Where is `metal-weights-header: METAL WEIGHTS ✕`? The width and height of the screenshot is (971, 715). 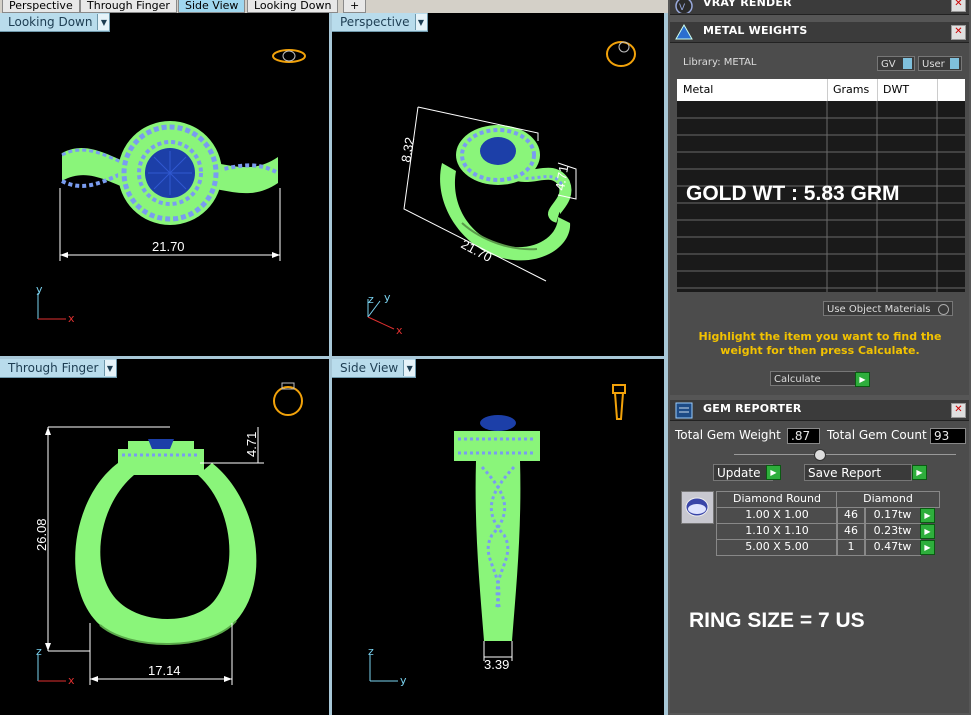
metal-weights-header: METAL WEIGHTS ✕ is located at coordinates (819, 32).